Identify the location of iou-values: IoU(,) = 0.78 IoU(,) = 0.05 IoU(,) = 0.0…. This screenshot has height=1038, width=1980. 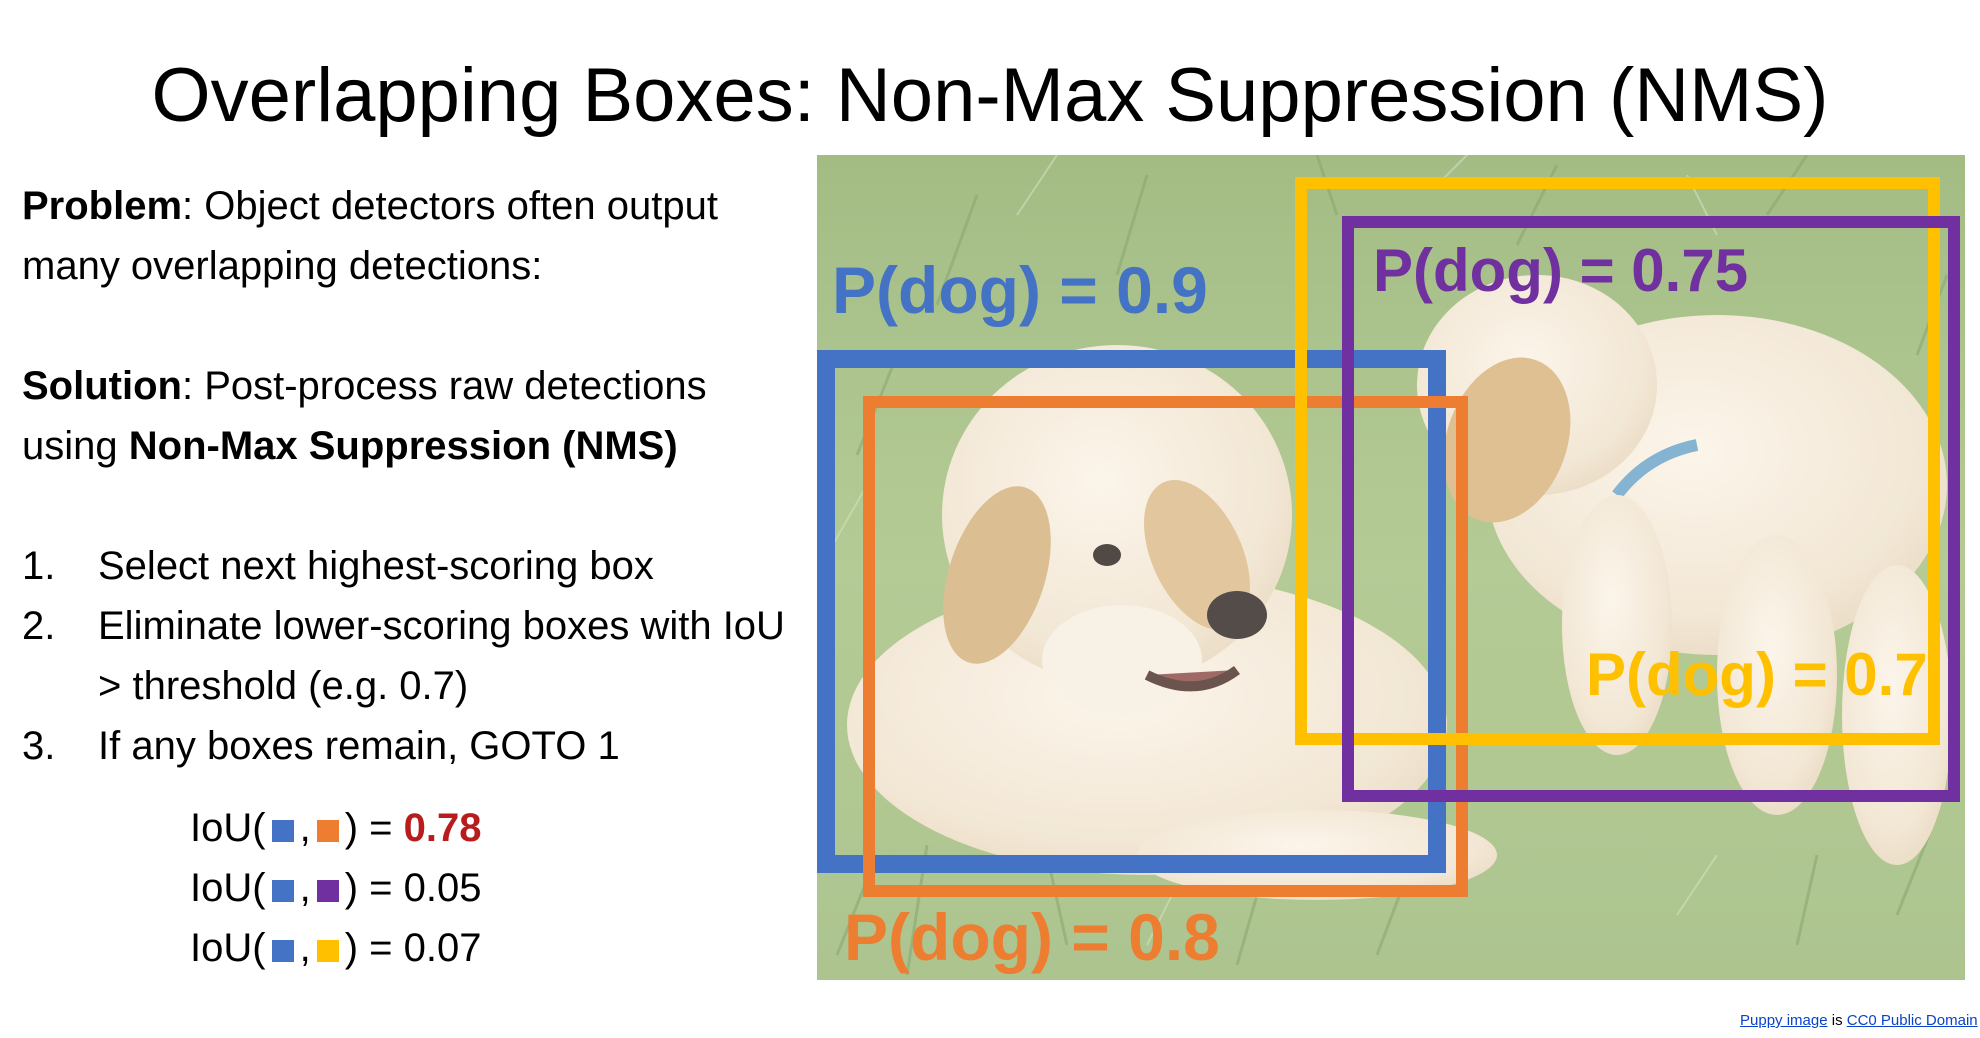
(501, 888).